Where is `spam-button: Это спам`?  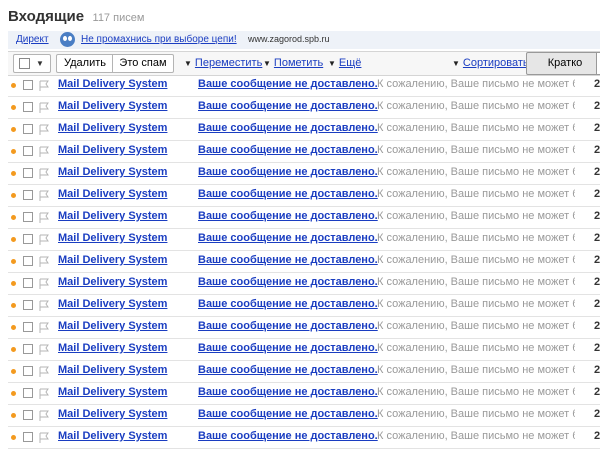
spam-button: Это спам is located at coordinates (143, 63).